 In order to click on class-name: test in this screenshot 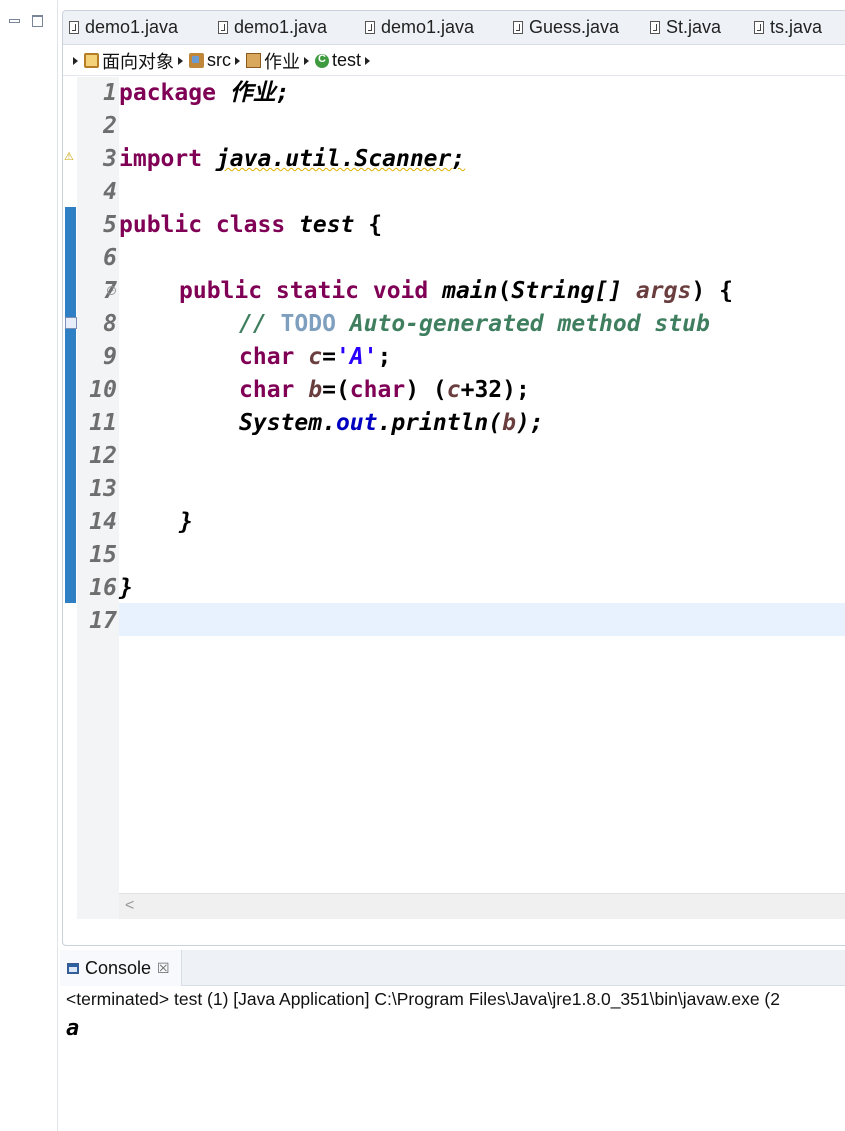, I will do `click(320, 225)`.